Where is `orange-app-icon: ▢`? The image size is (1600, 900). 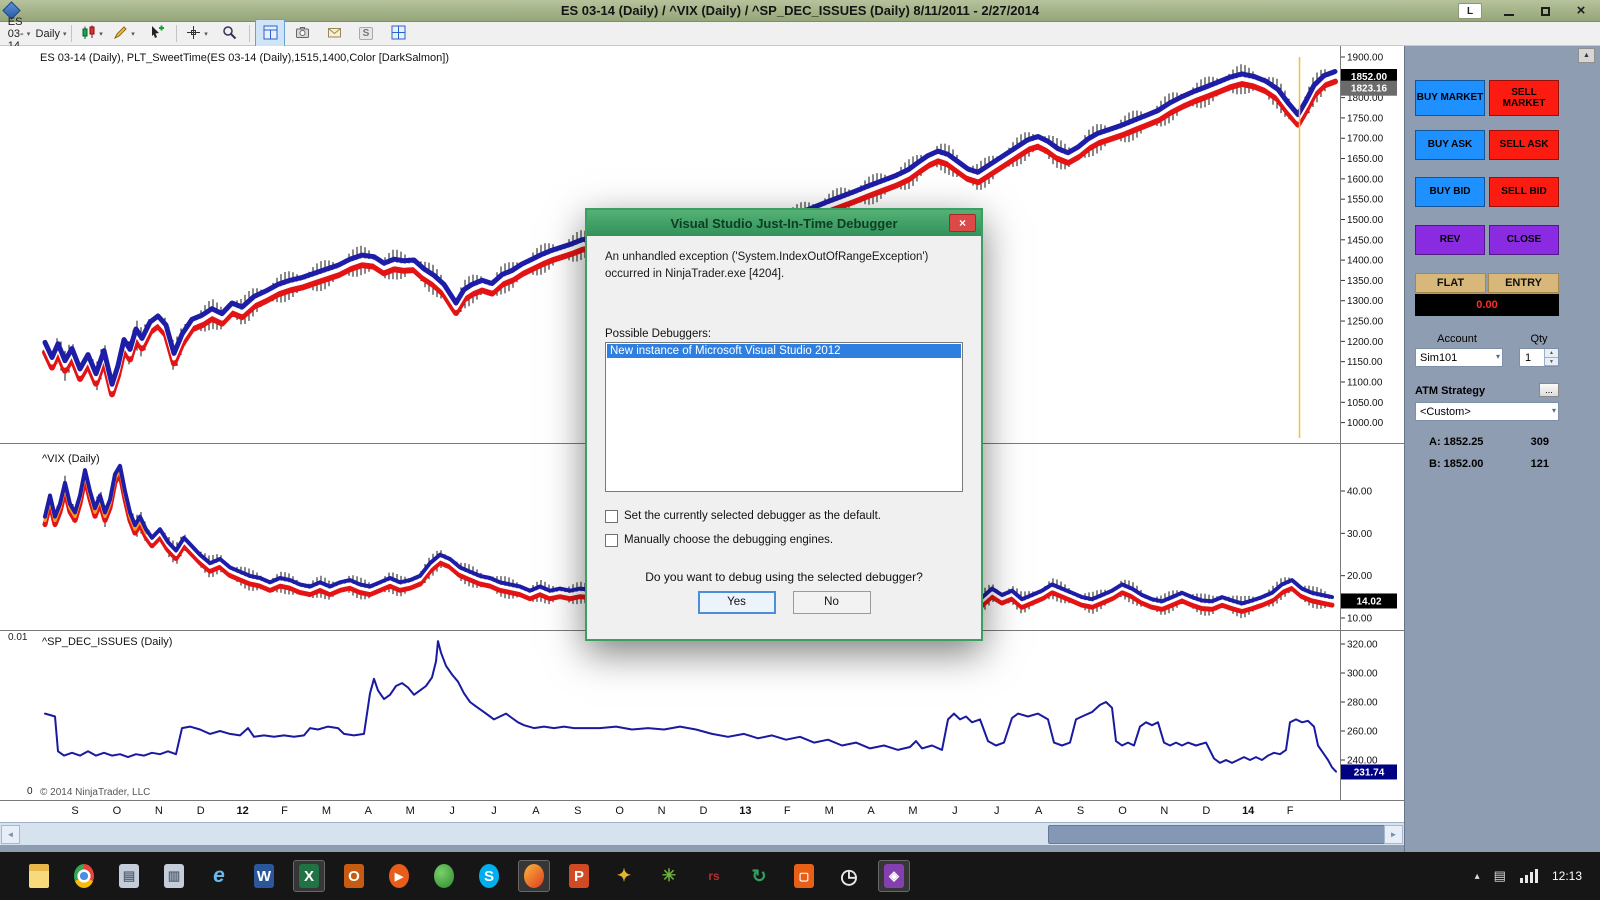
orange-app-icon: ▢ is located at coordinates (804, 876).